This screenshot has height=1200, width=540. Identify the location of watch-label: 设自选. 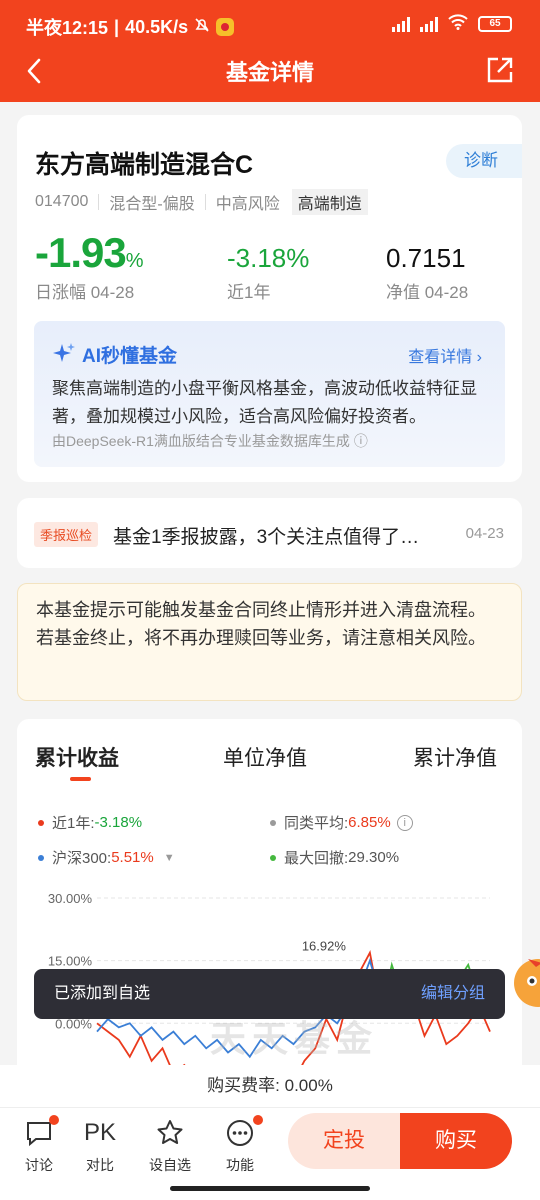
(170, 1165).